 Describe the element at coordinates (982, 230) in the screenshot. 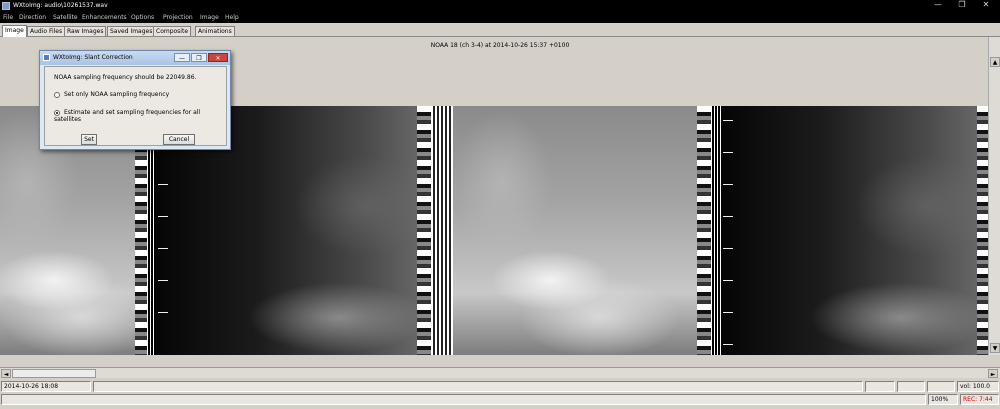

I see `telemetry-strip-d` at that location.